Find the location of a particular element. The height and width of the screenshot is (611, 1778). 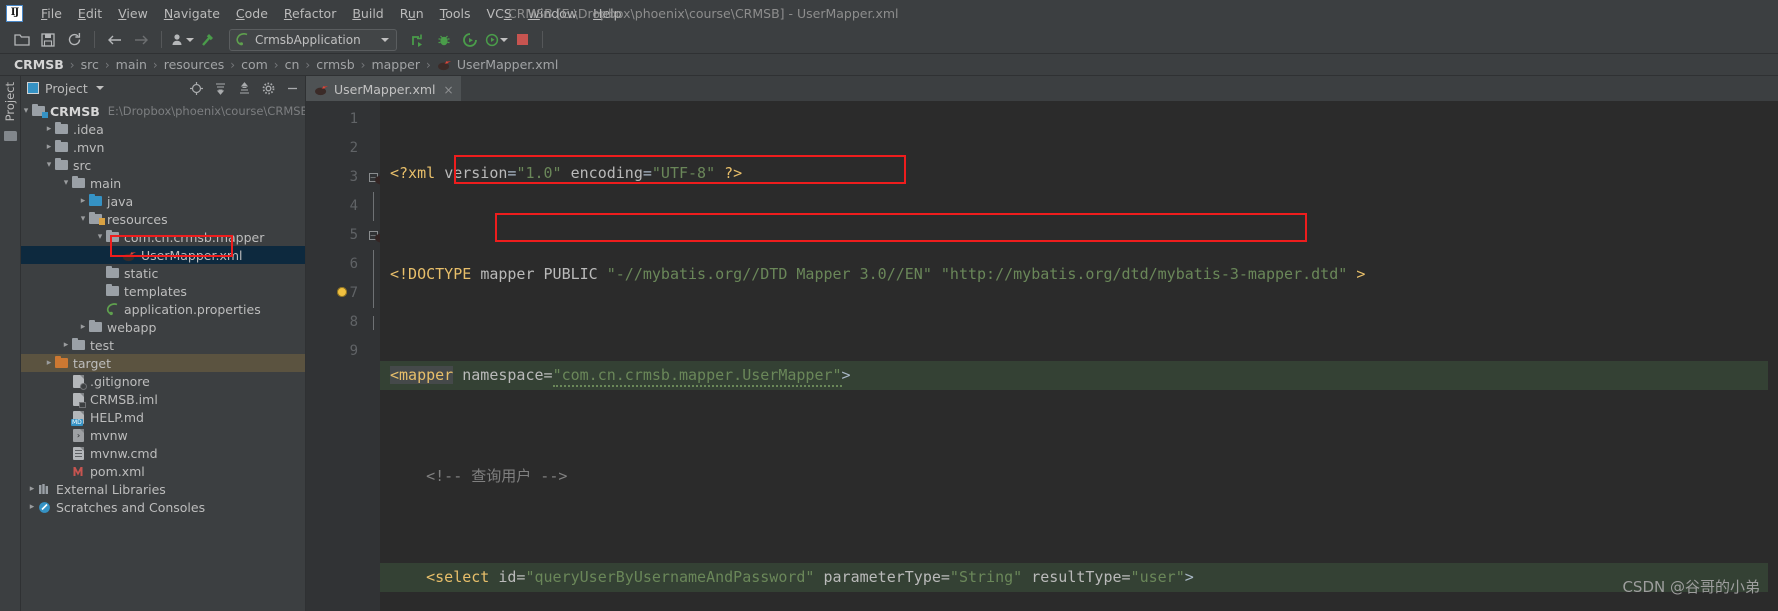

locate-icon is located at coordinates (196, 88).